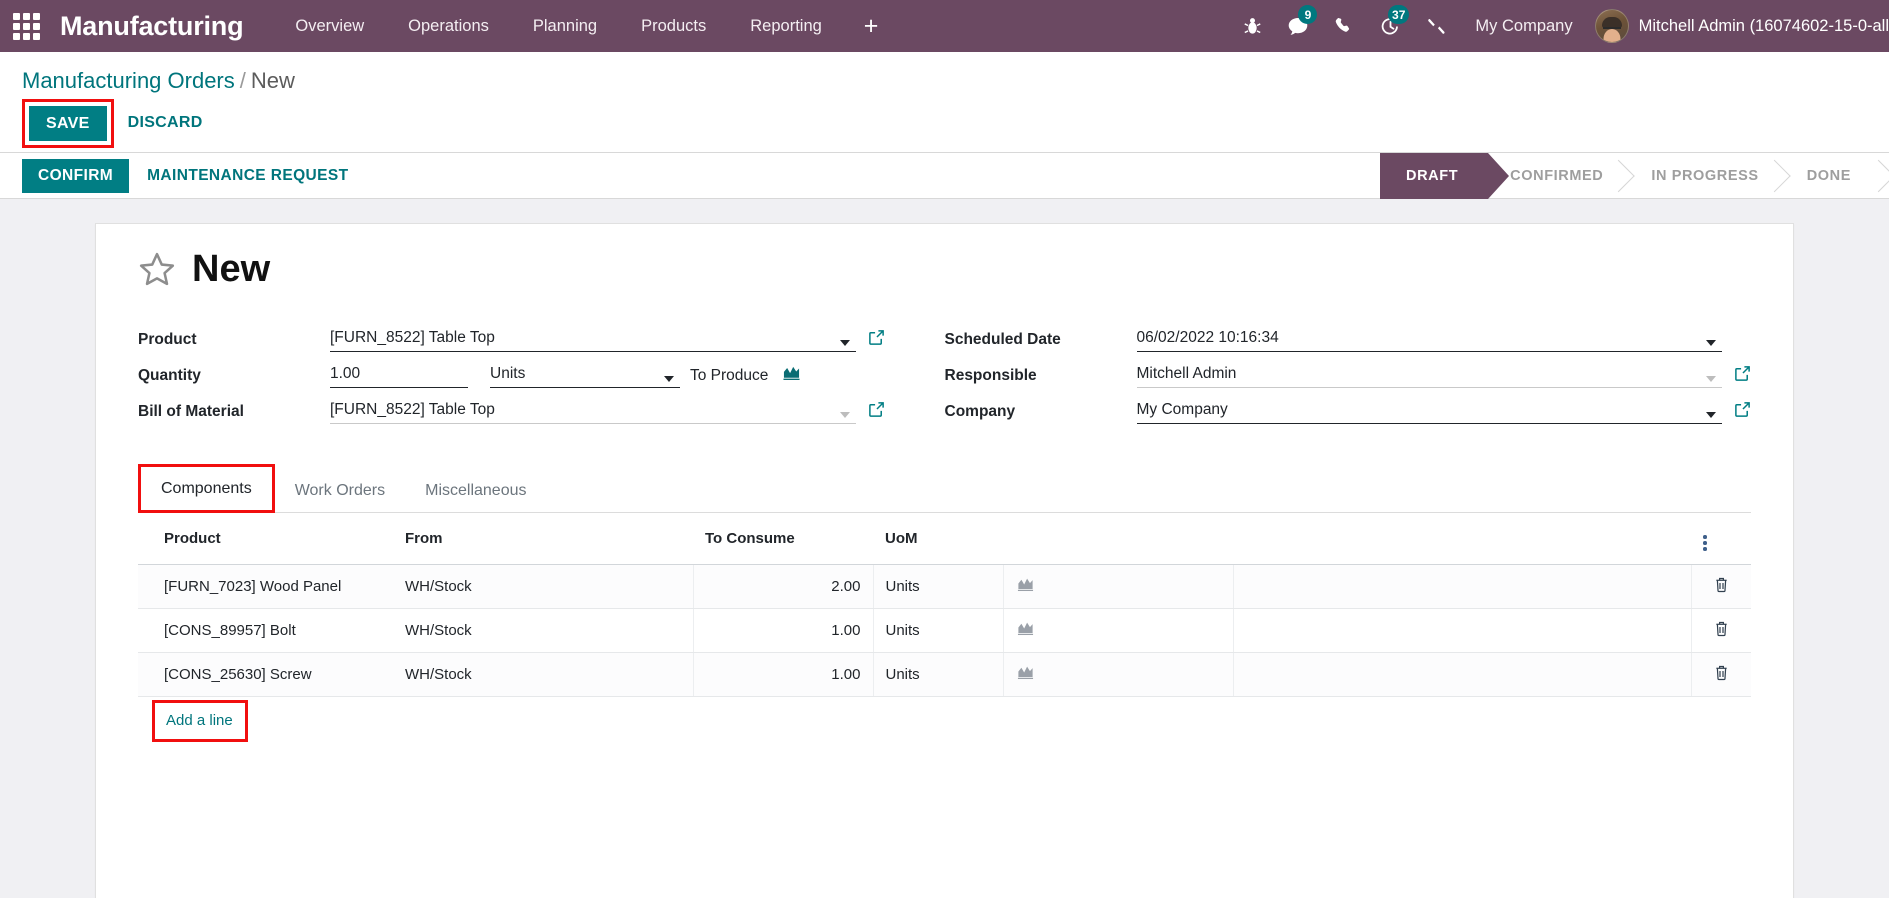  I want to click on annotation-box-add-a-line: Add a line, so click(200, 720).